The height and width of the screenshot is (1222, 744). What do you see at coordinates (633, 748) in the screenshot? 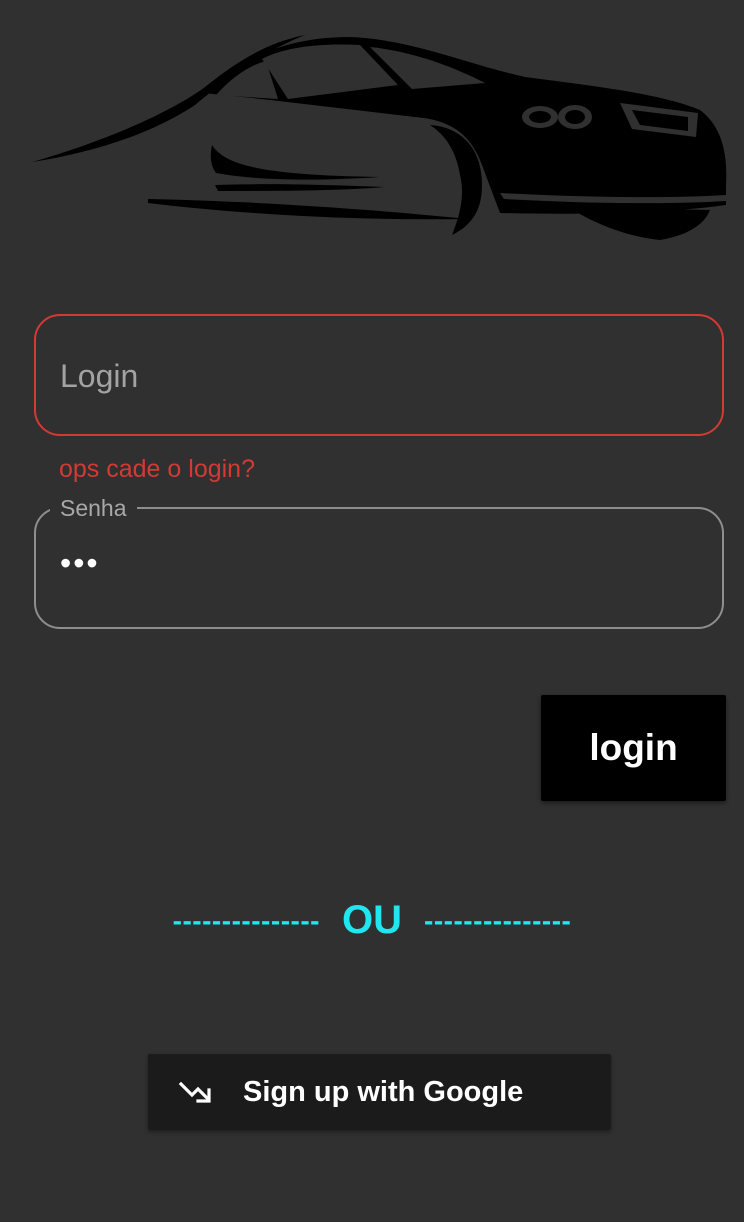
I see `login-button: login` at bounding box center [633, 748].